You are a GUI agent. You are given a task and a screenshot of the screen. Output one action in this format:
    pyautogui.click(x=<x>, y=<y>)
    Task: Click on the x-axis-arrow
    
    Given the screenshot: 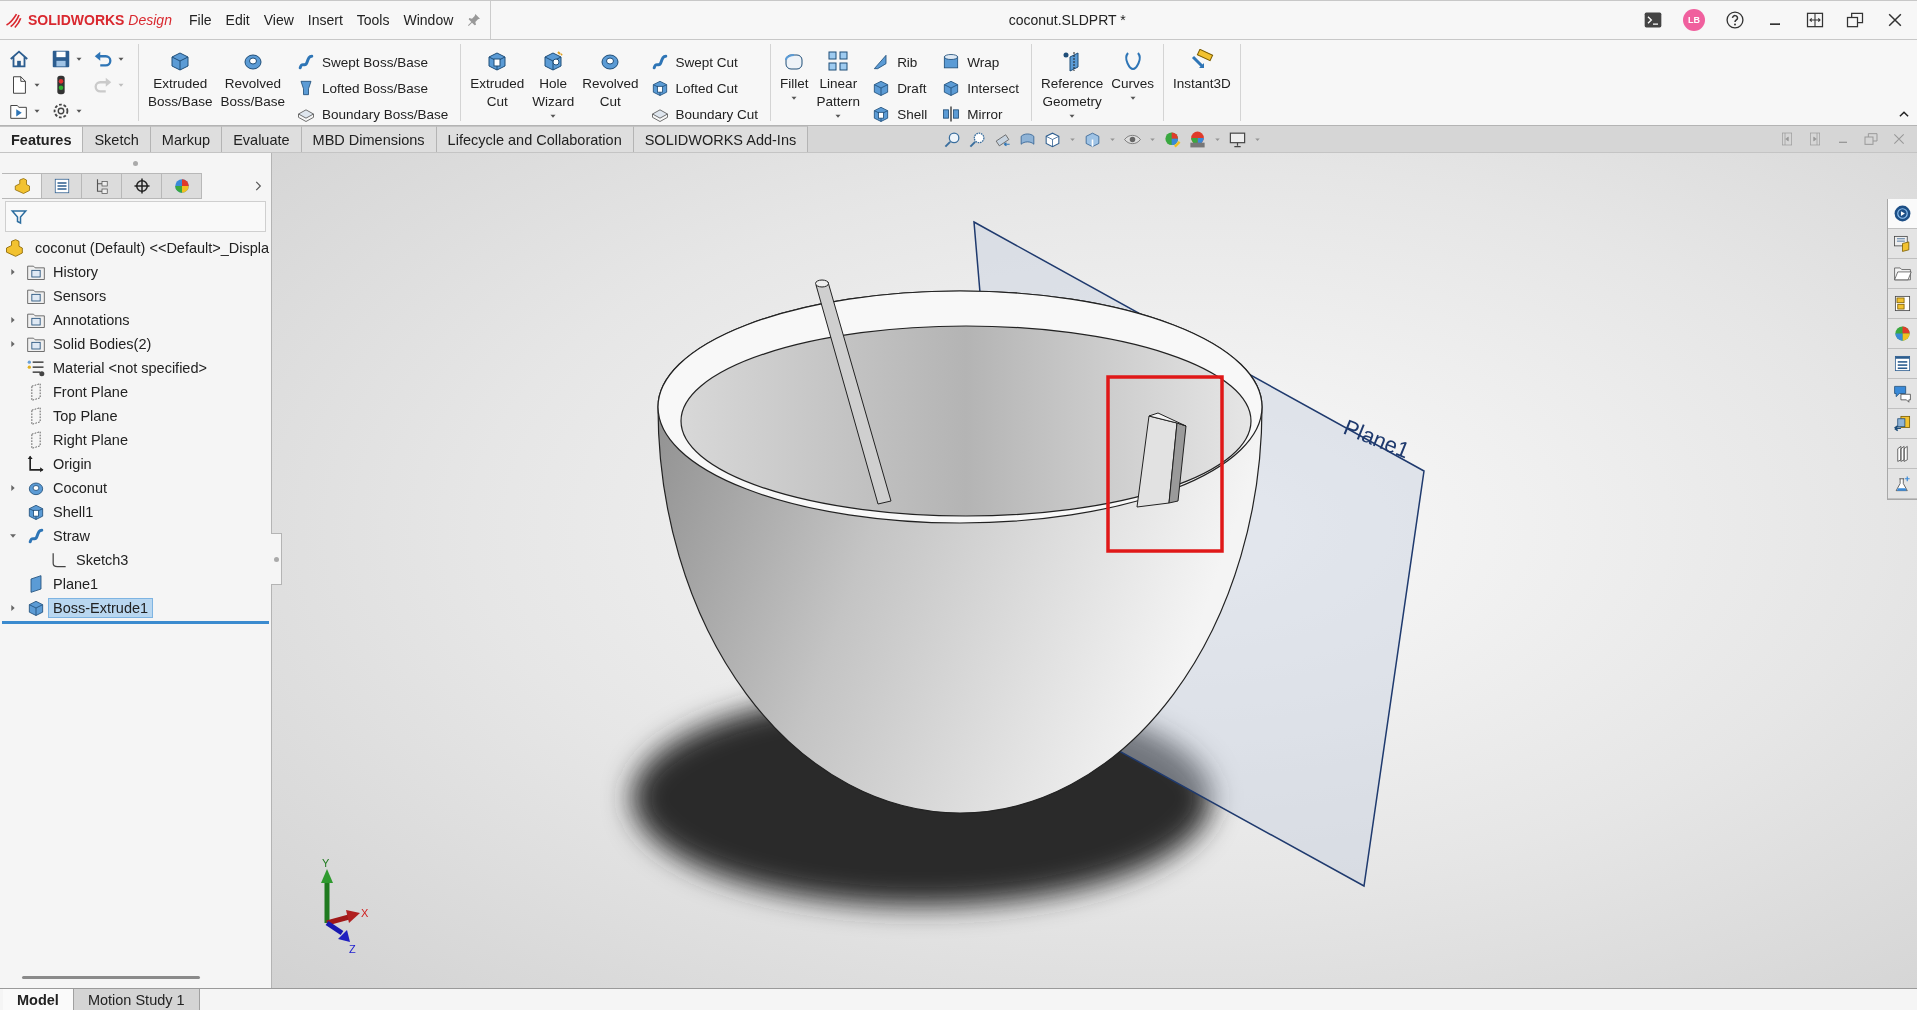 What is the action you would take?
    pyautogui.click(x=343, y=918)
    